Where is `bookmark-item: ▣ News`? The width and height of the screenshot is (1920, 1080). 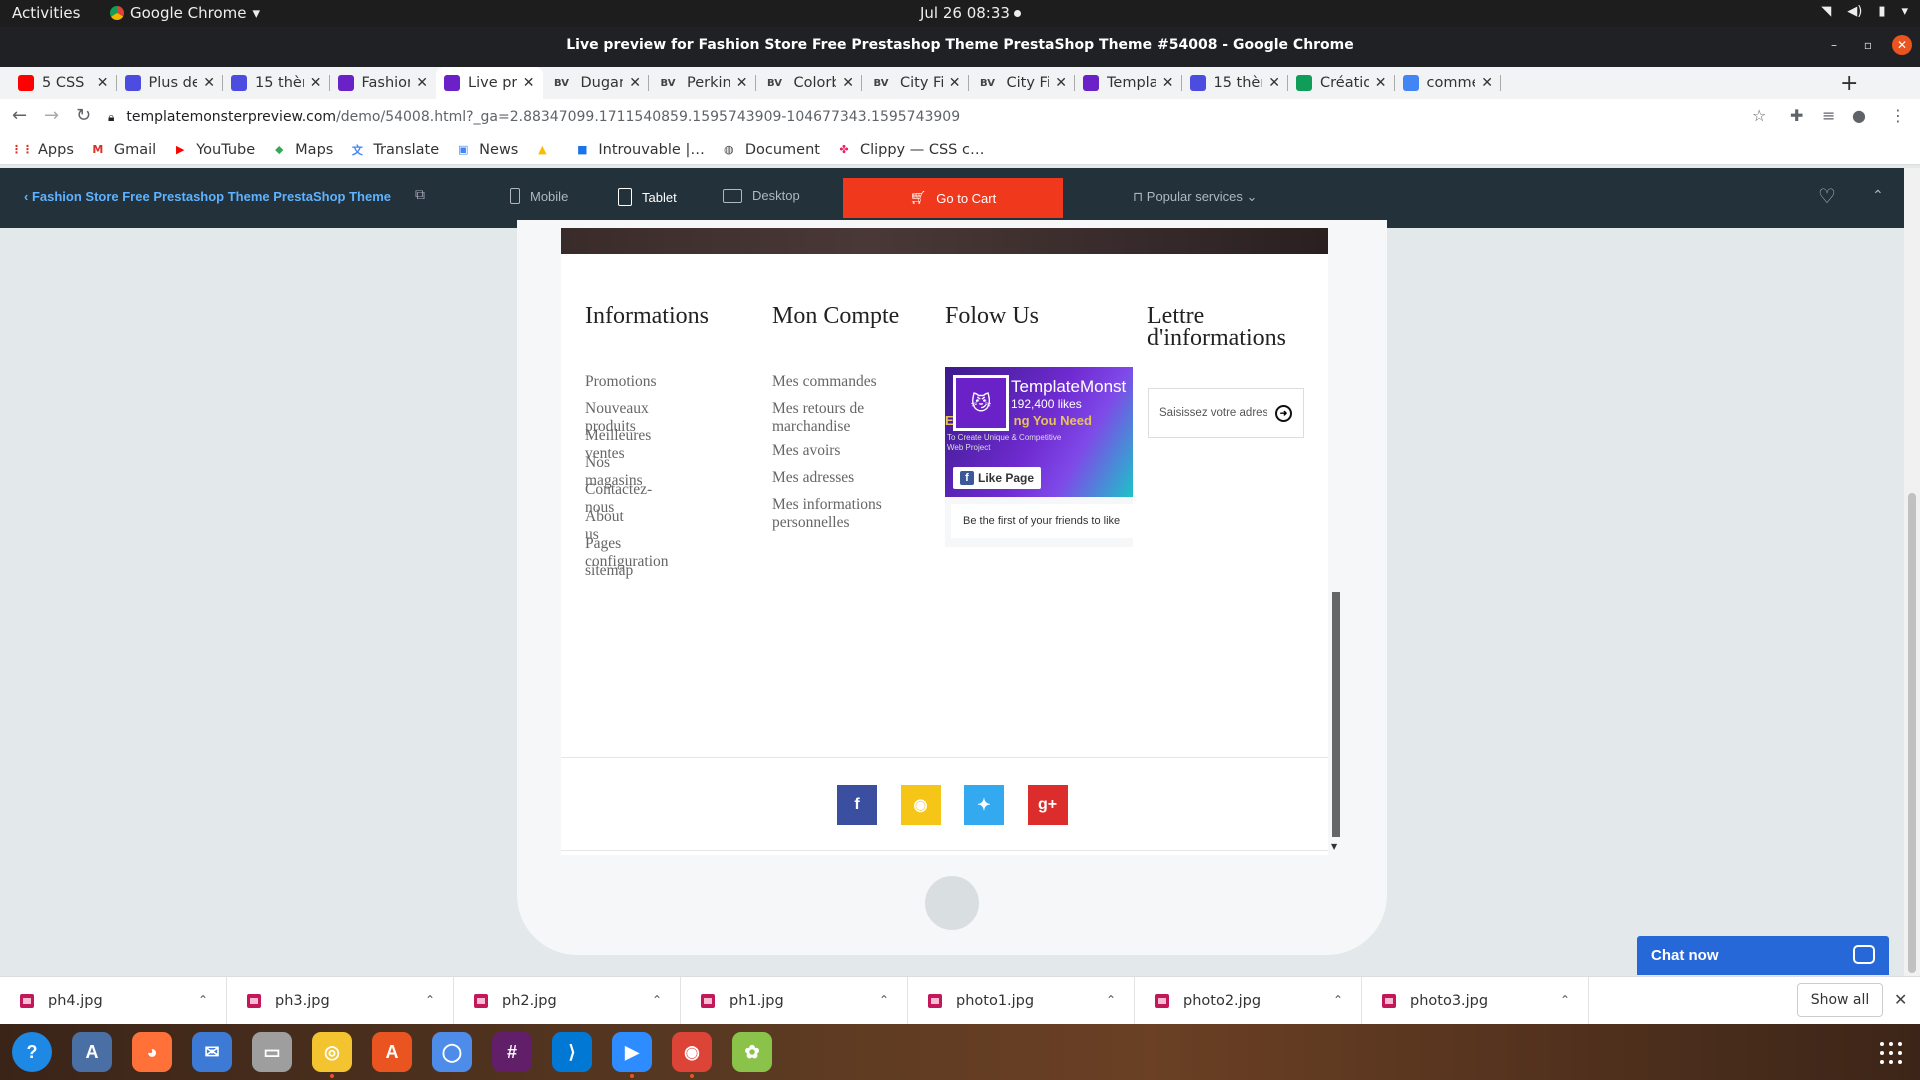
bookmark-item: ▣ News is located at coordinates (486, 150).